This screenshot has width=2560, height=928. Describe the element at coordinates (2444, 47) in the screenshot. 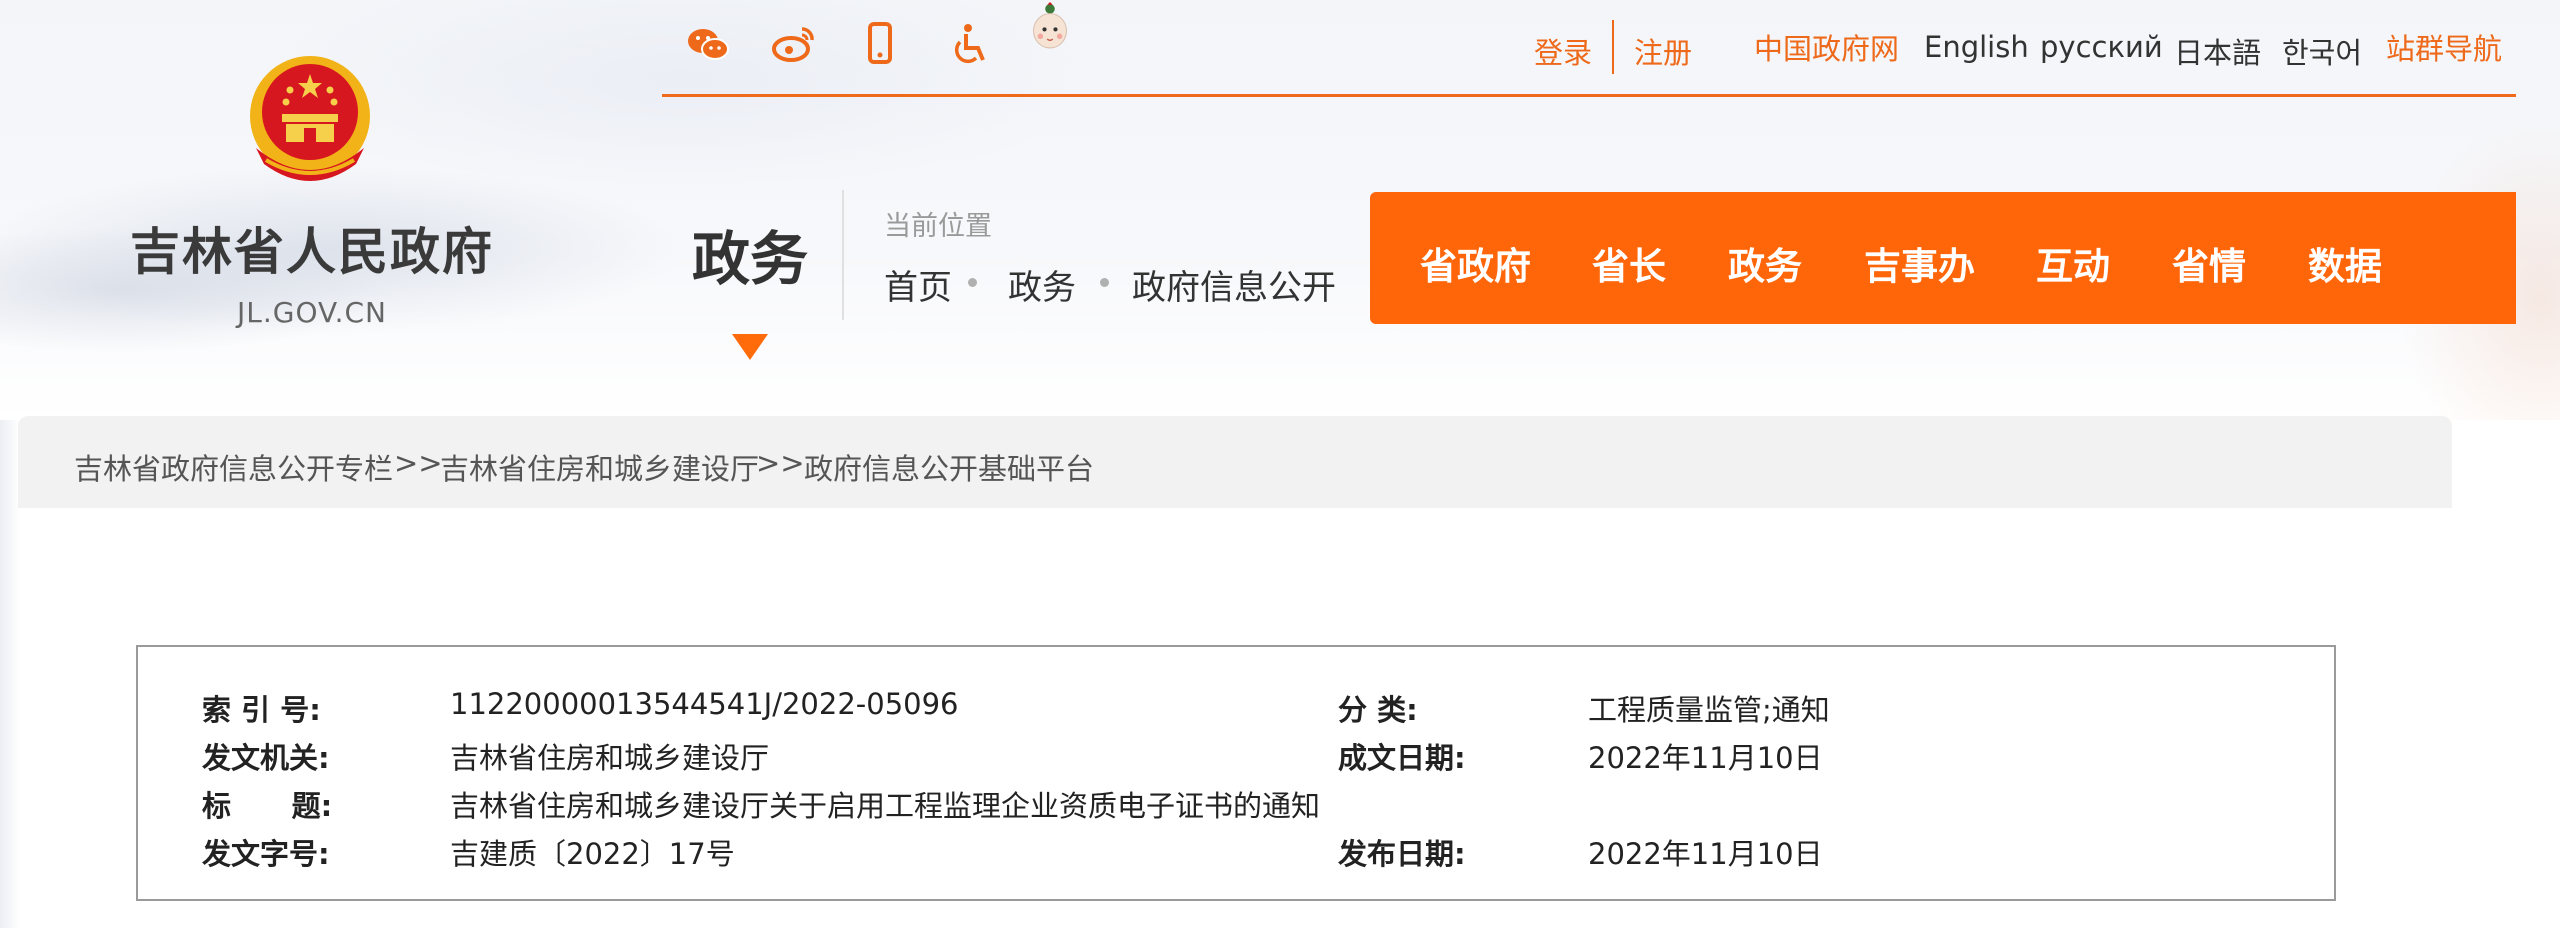

I see `site-nav-link: 站群导航` at that location.